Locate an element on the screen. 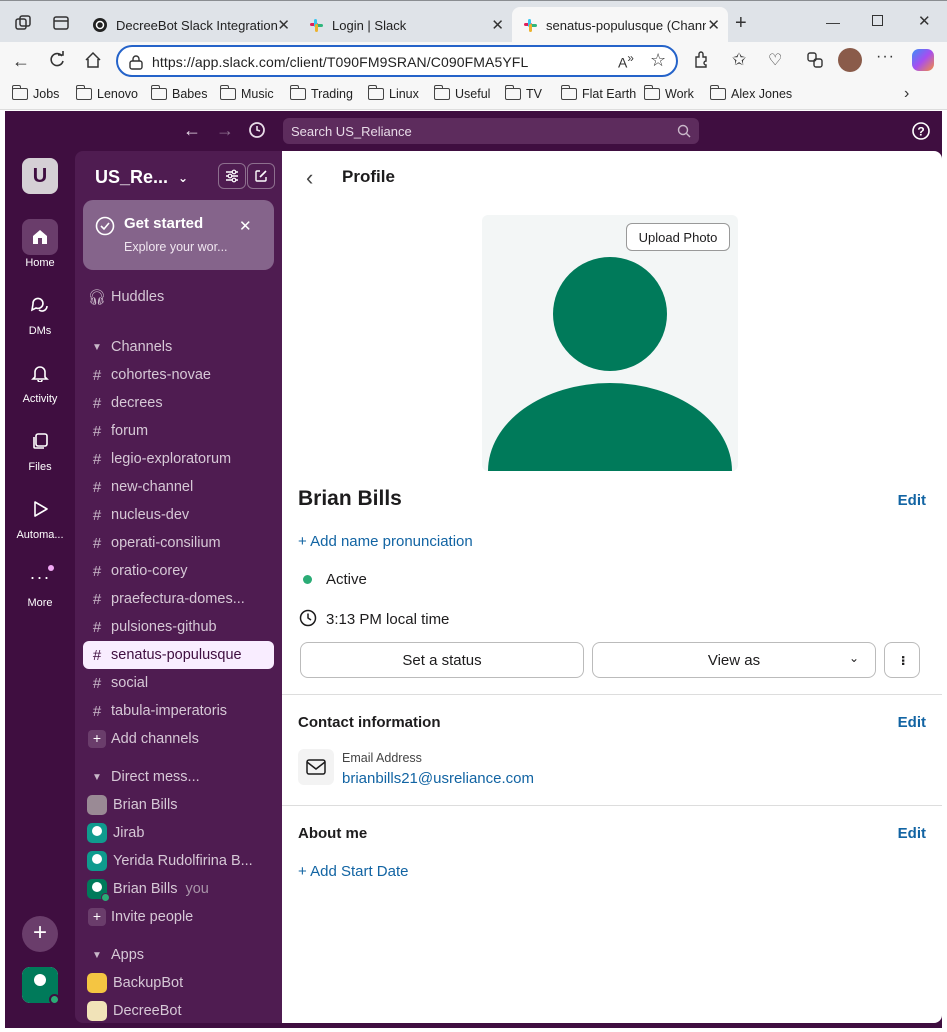  channel-item: # new-channel is located at coordinates (178, 487).